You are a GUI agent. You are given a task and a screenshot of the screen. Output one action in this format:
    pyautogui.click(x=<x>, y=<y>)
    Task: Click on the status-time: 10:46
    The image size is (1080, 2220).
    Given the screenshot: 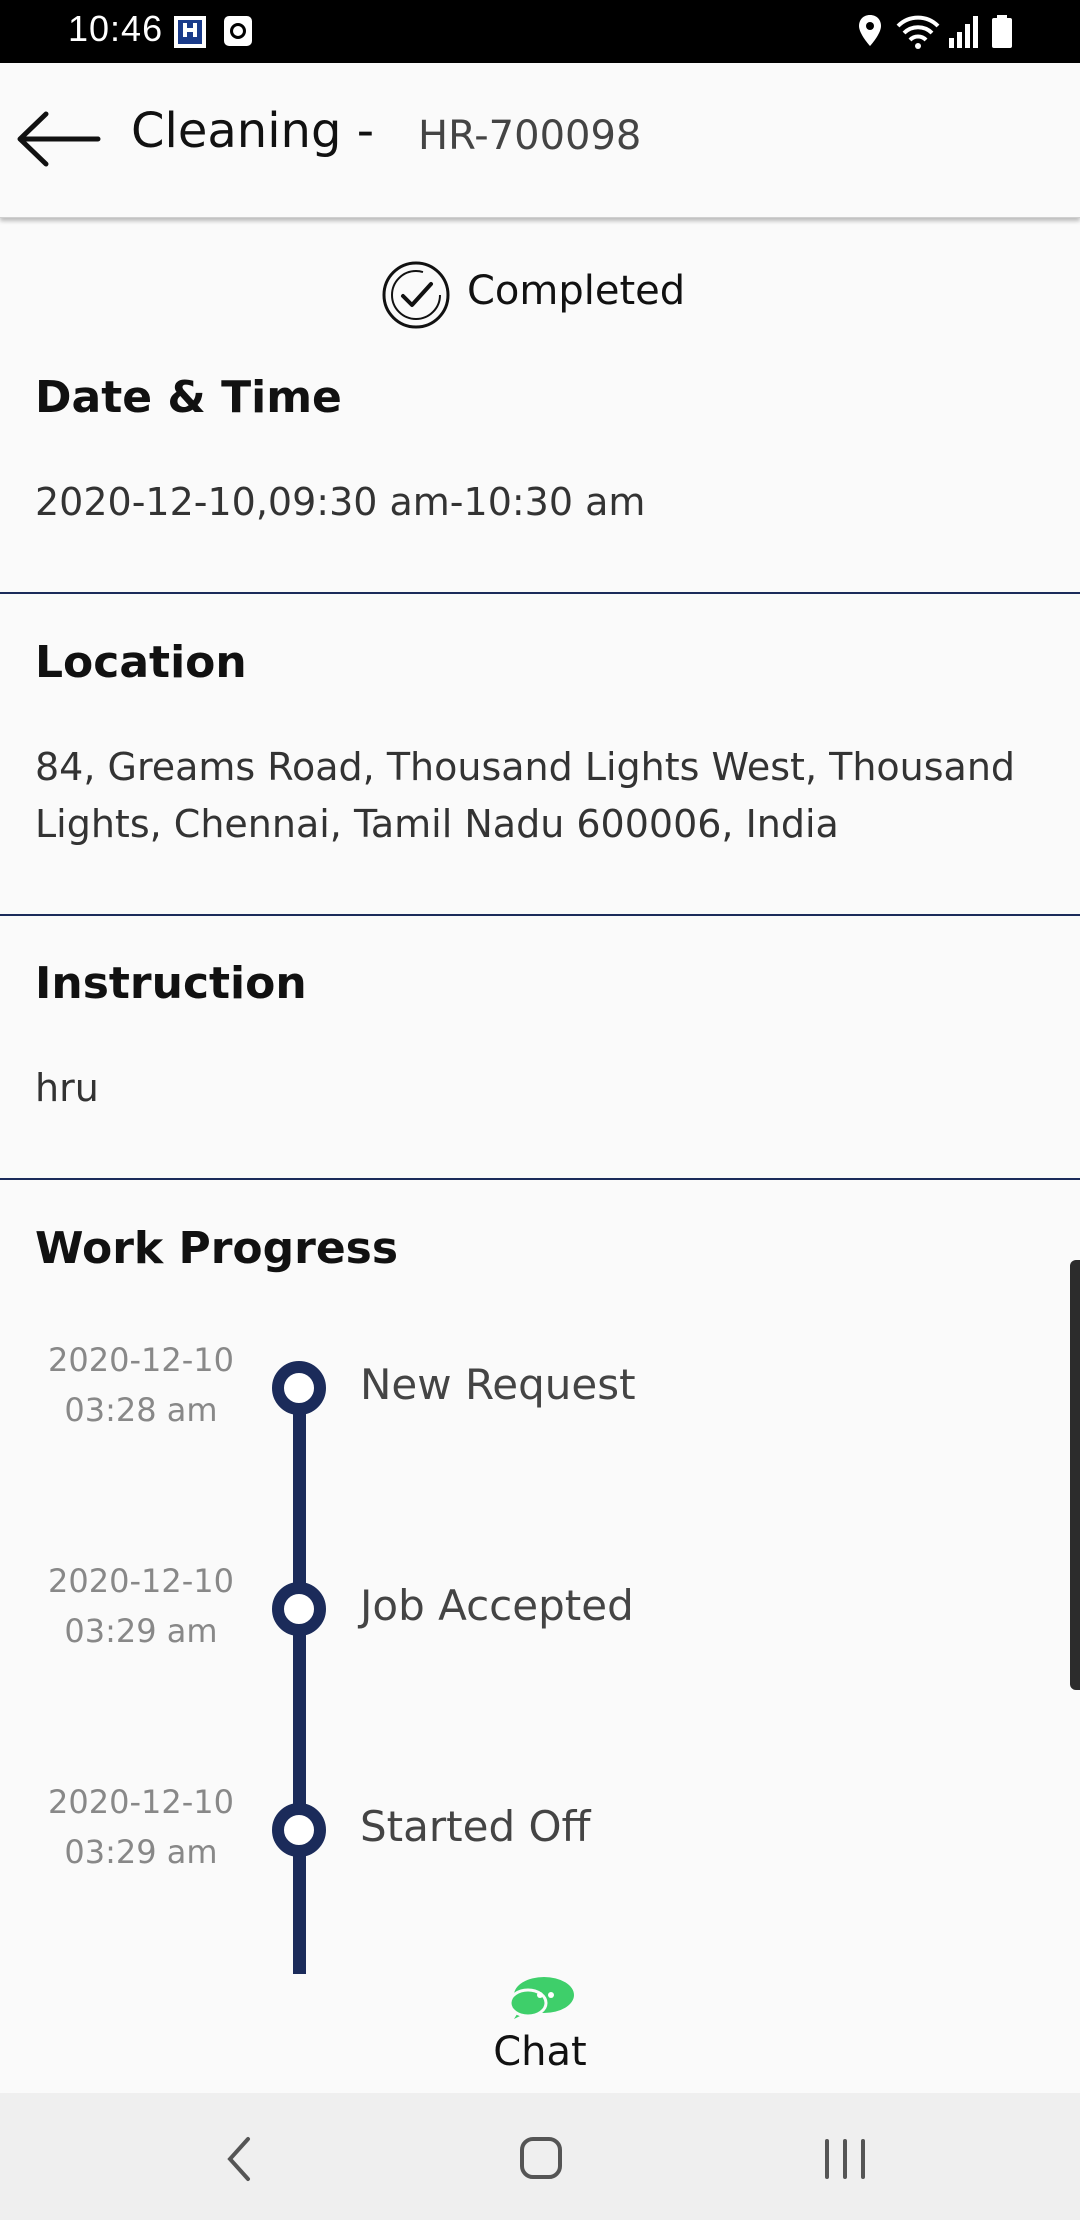 What is the action you would take?
    pyautogui.click(x=116, y=28)
    